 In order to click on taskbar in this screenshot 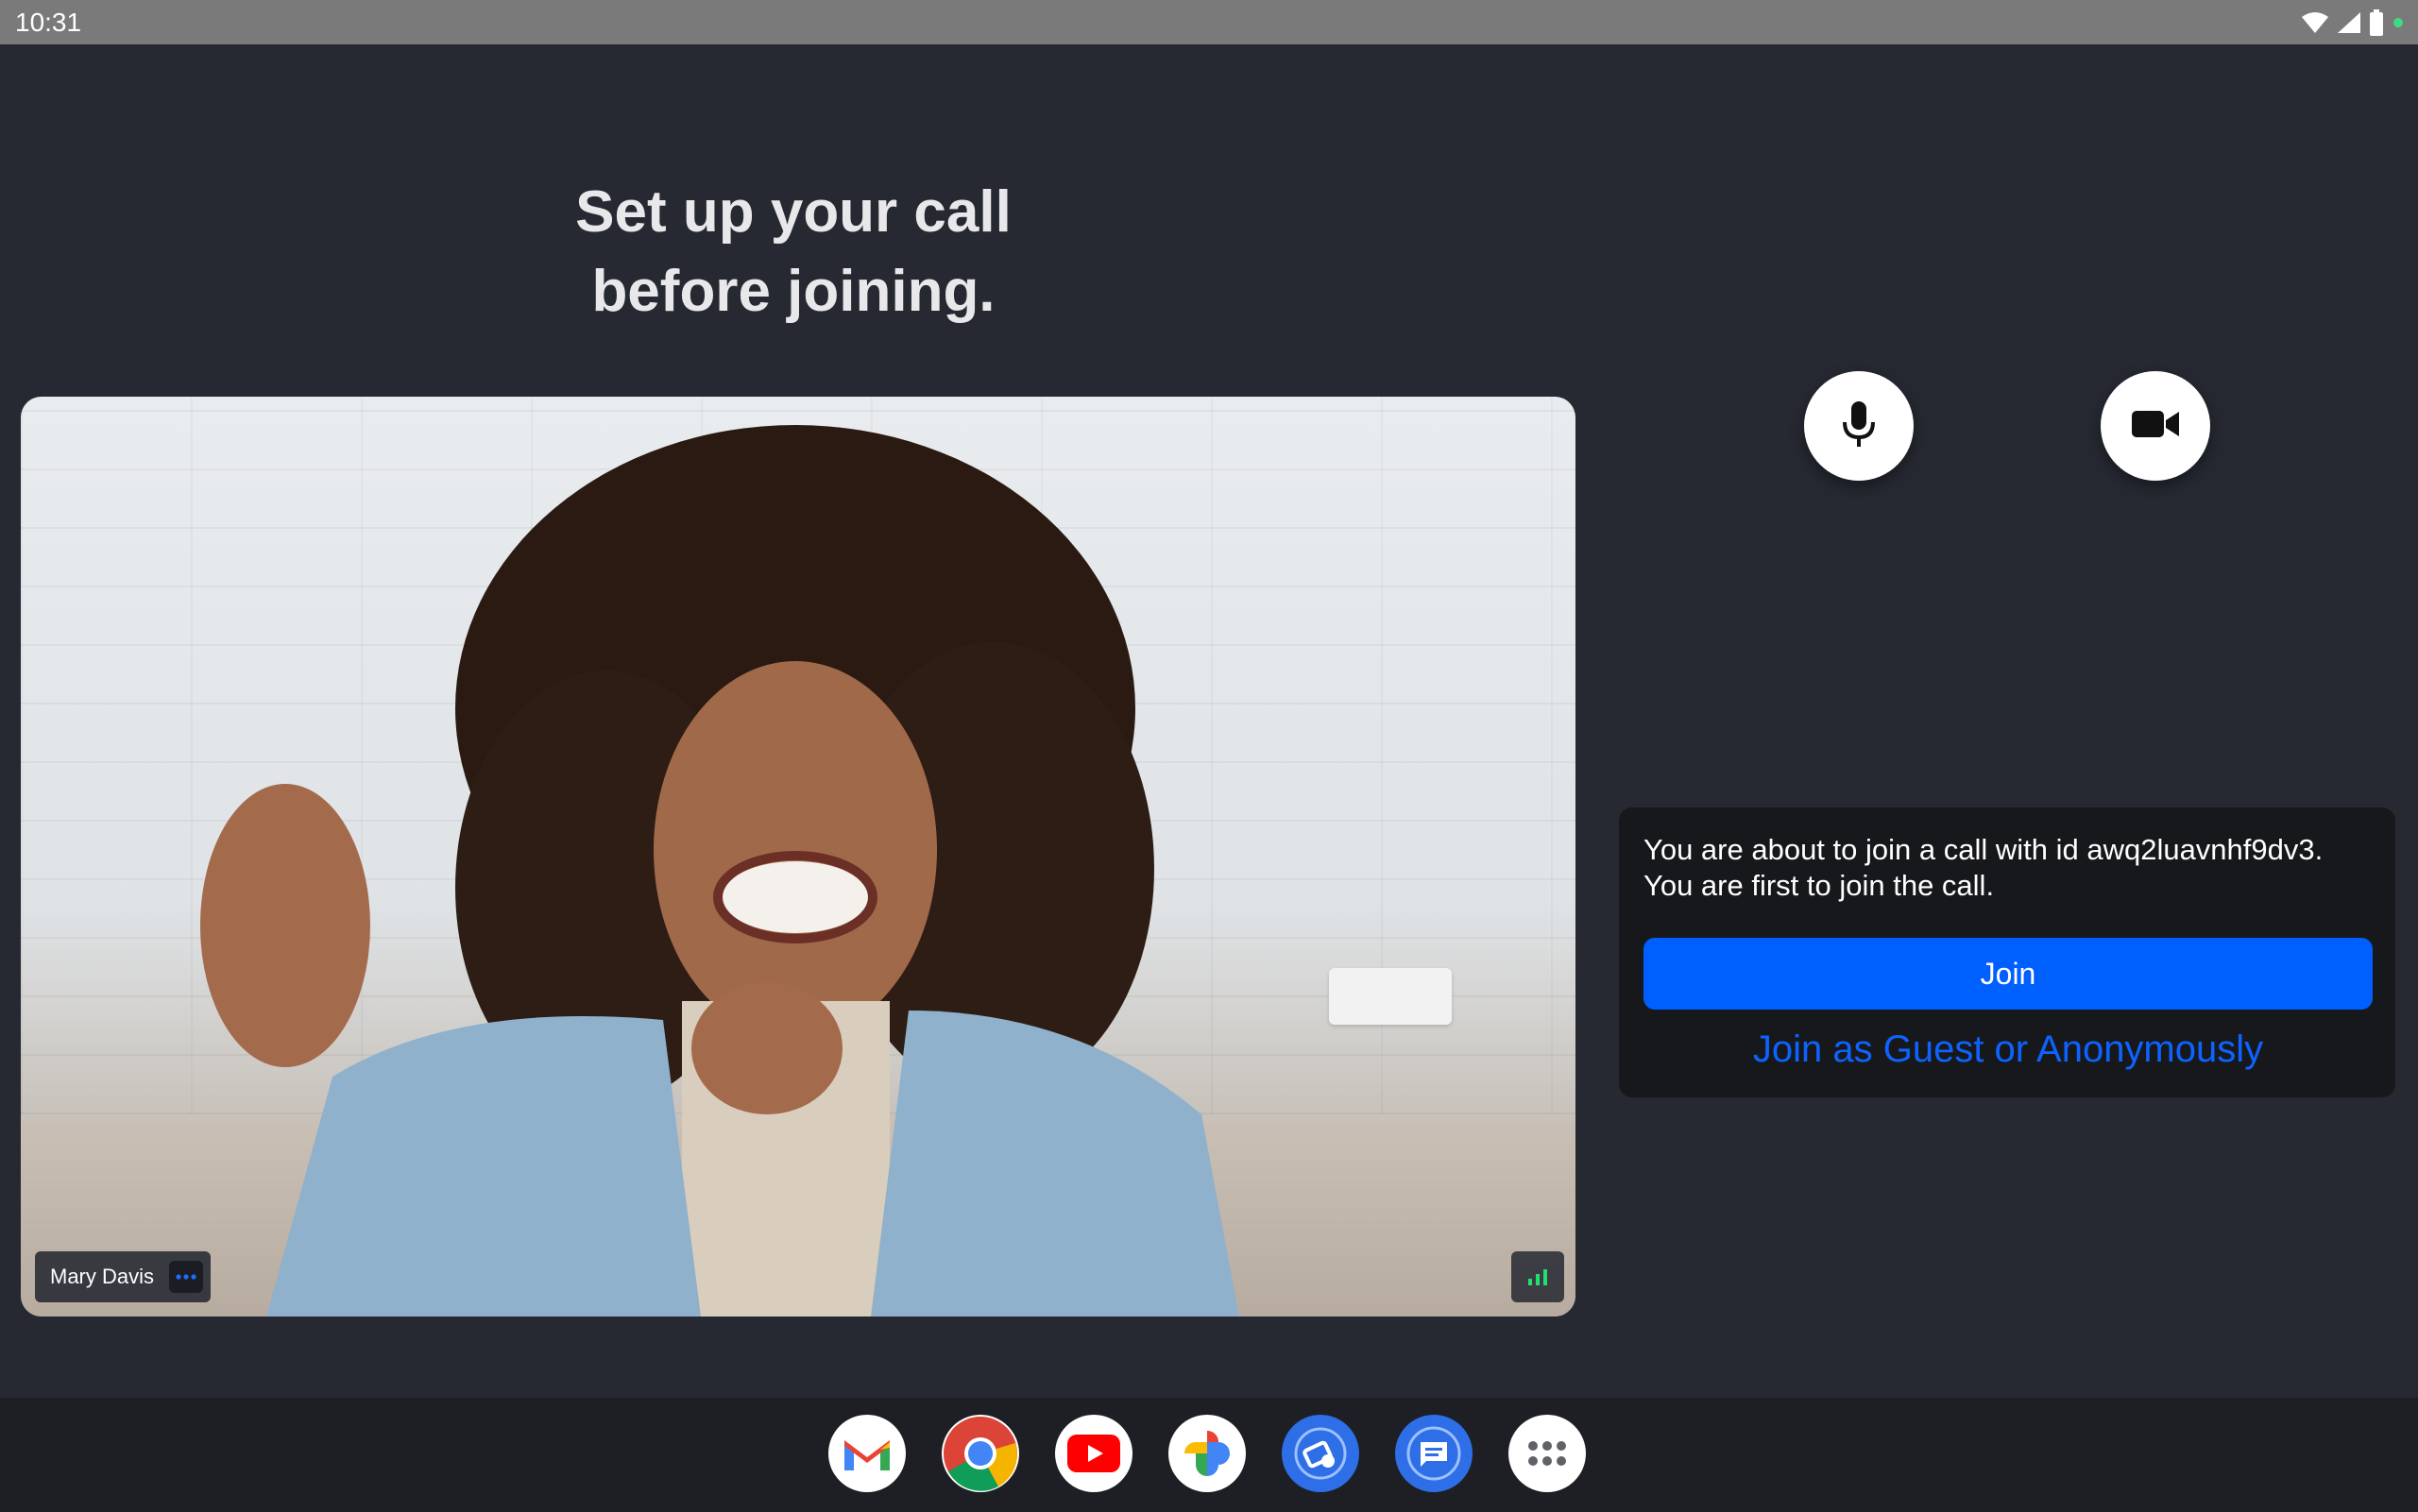, I will do `click(1209, 1455)`.